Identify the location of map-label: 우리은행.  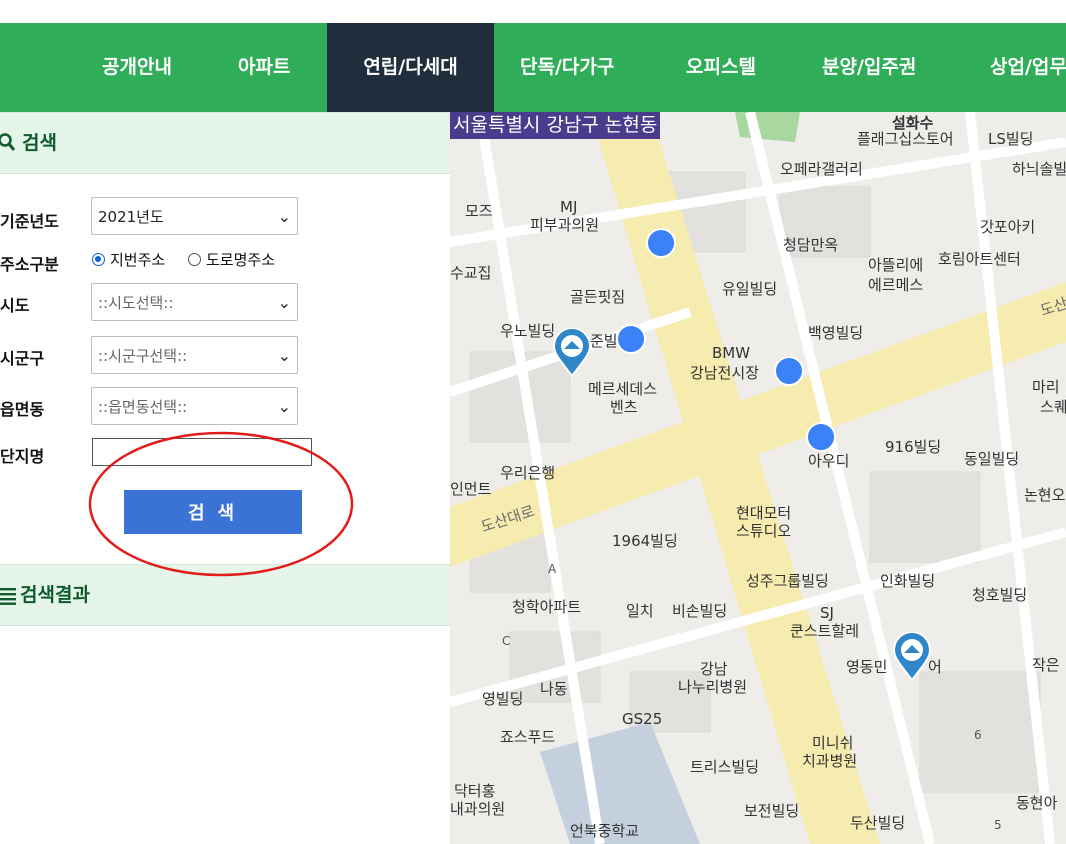
(528, 473).